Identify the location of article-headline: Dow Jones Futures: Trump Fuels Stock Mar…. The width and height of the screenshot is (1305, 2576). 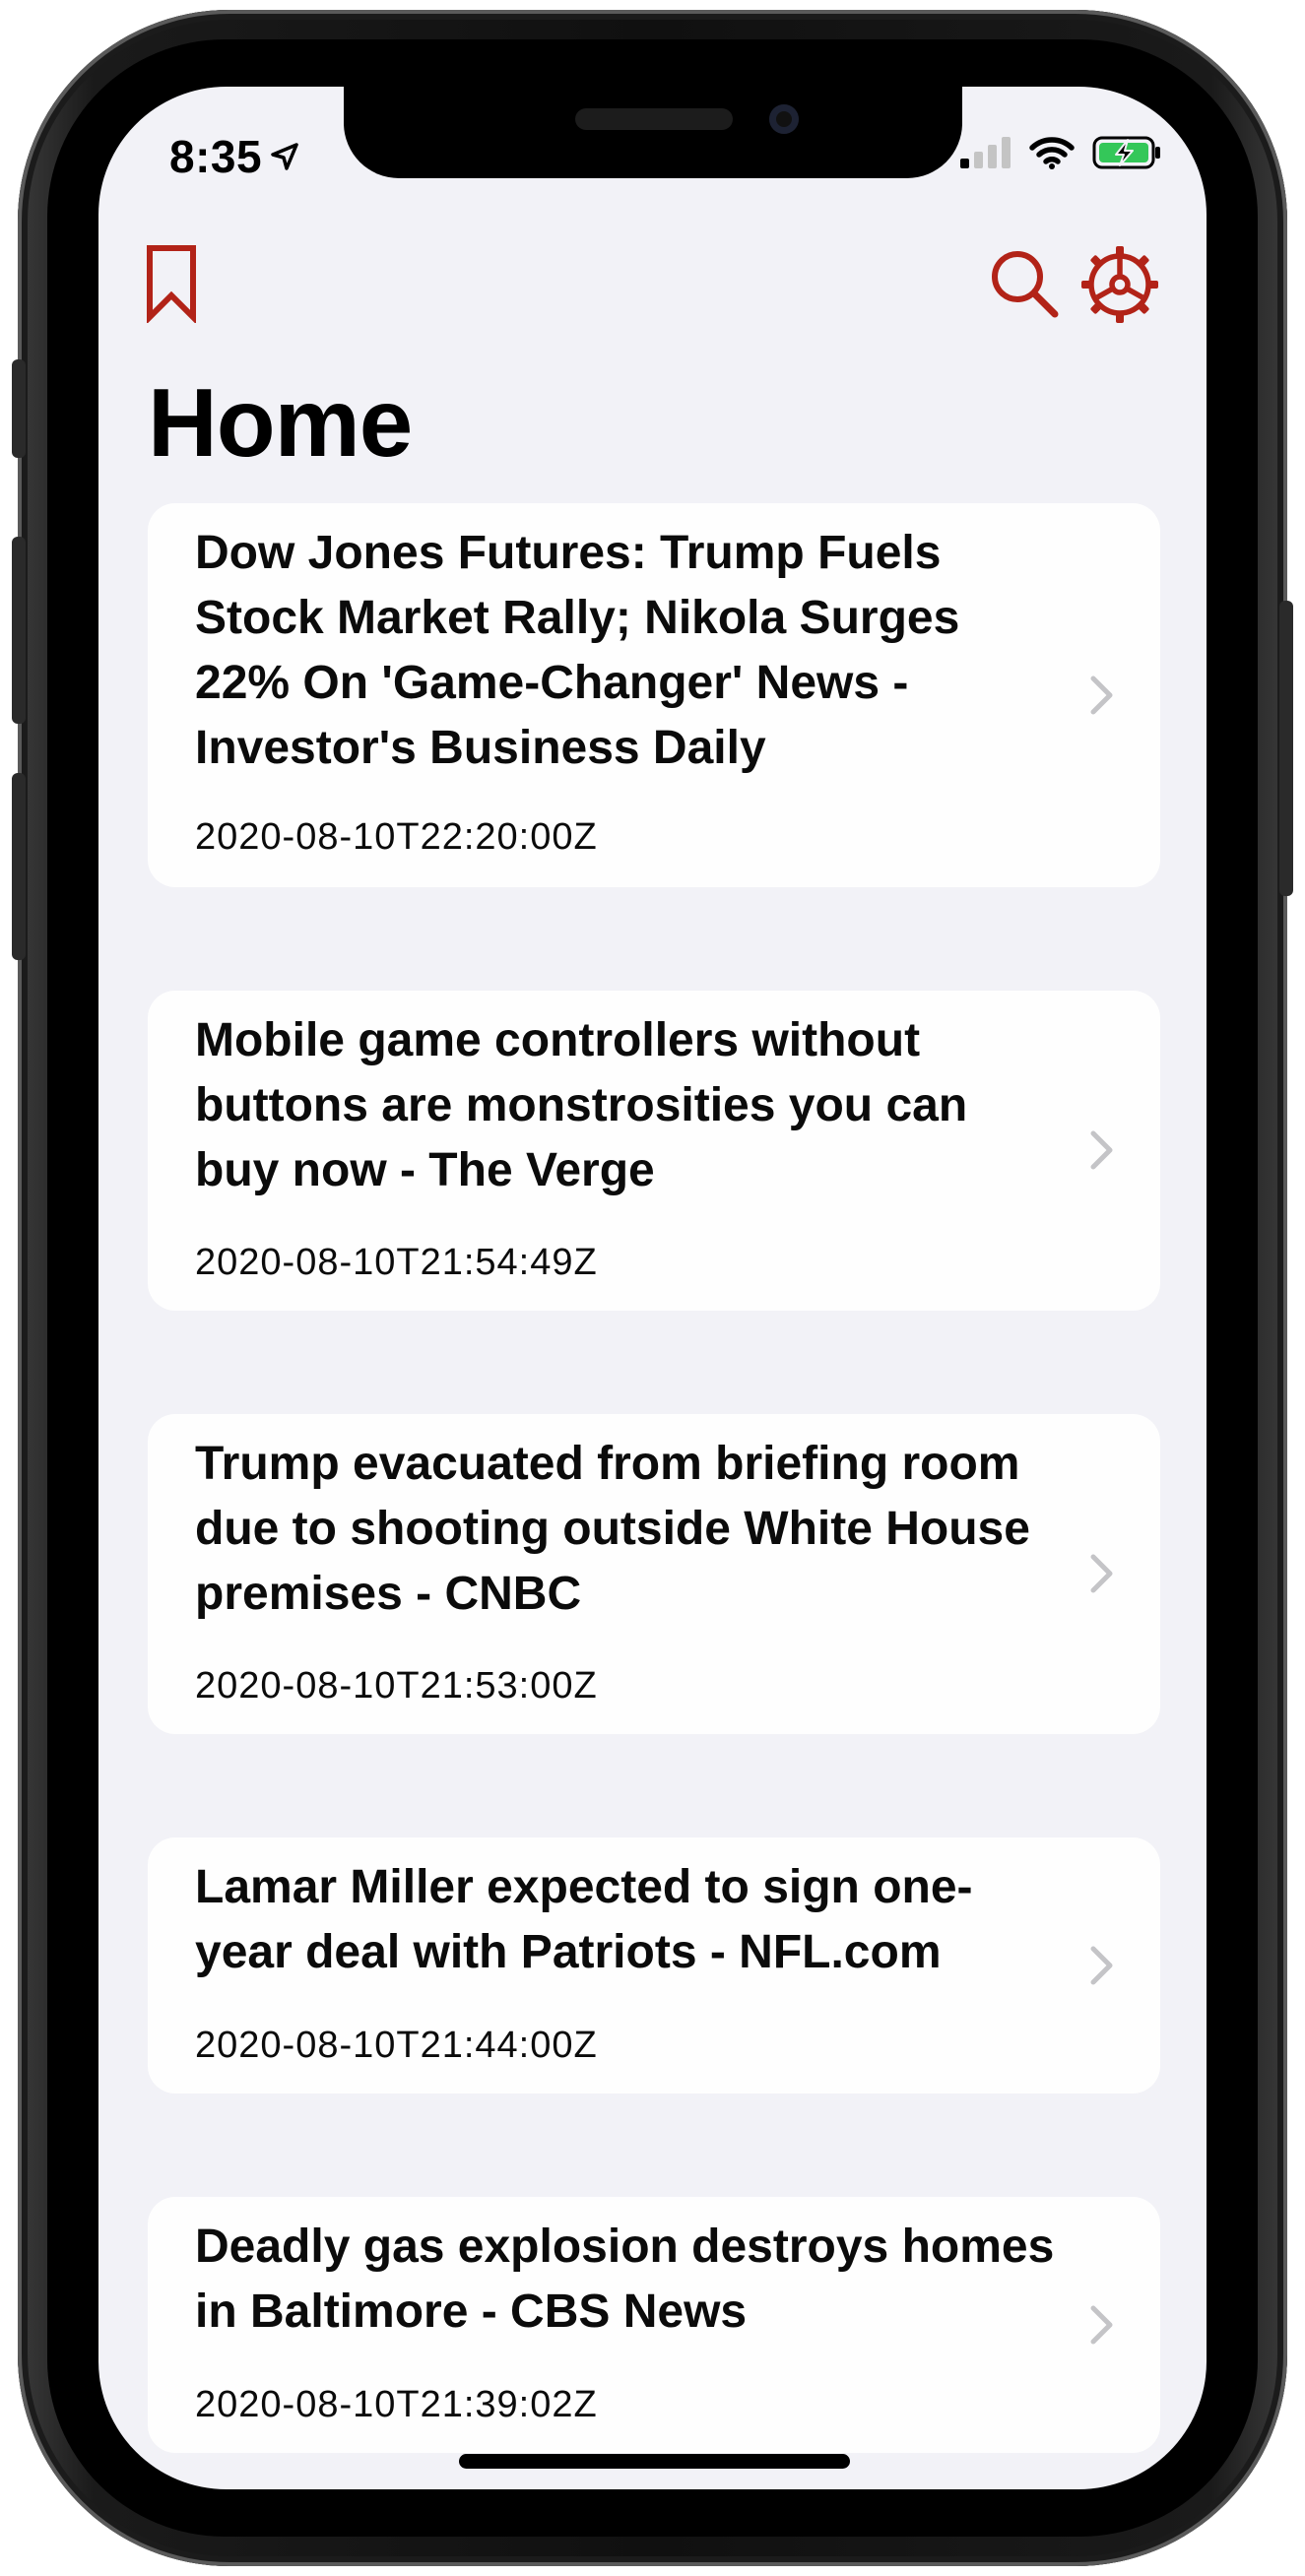
(577, 650).